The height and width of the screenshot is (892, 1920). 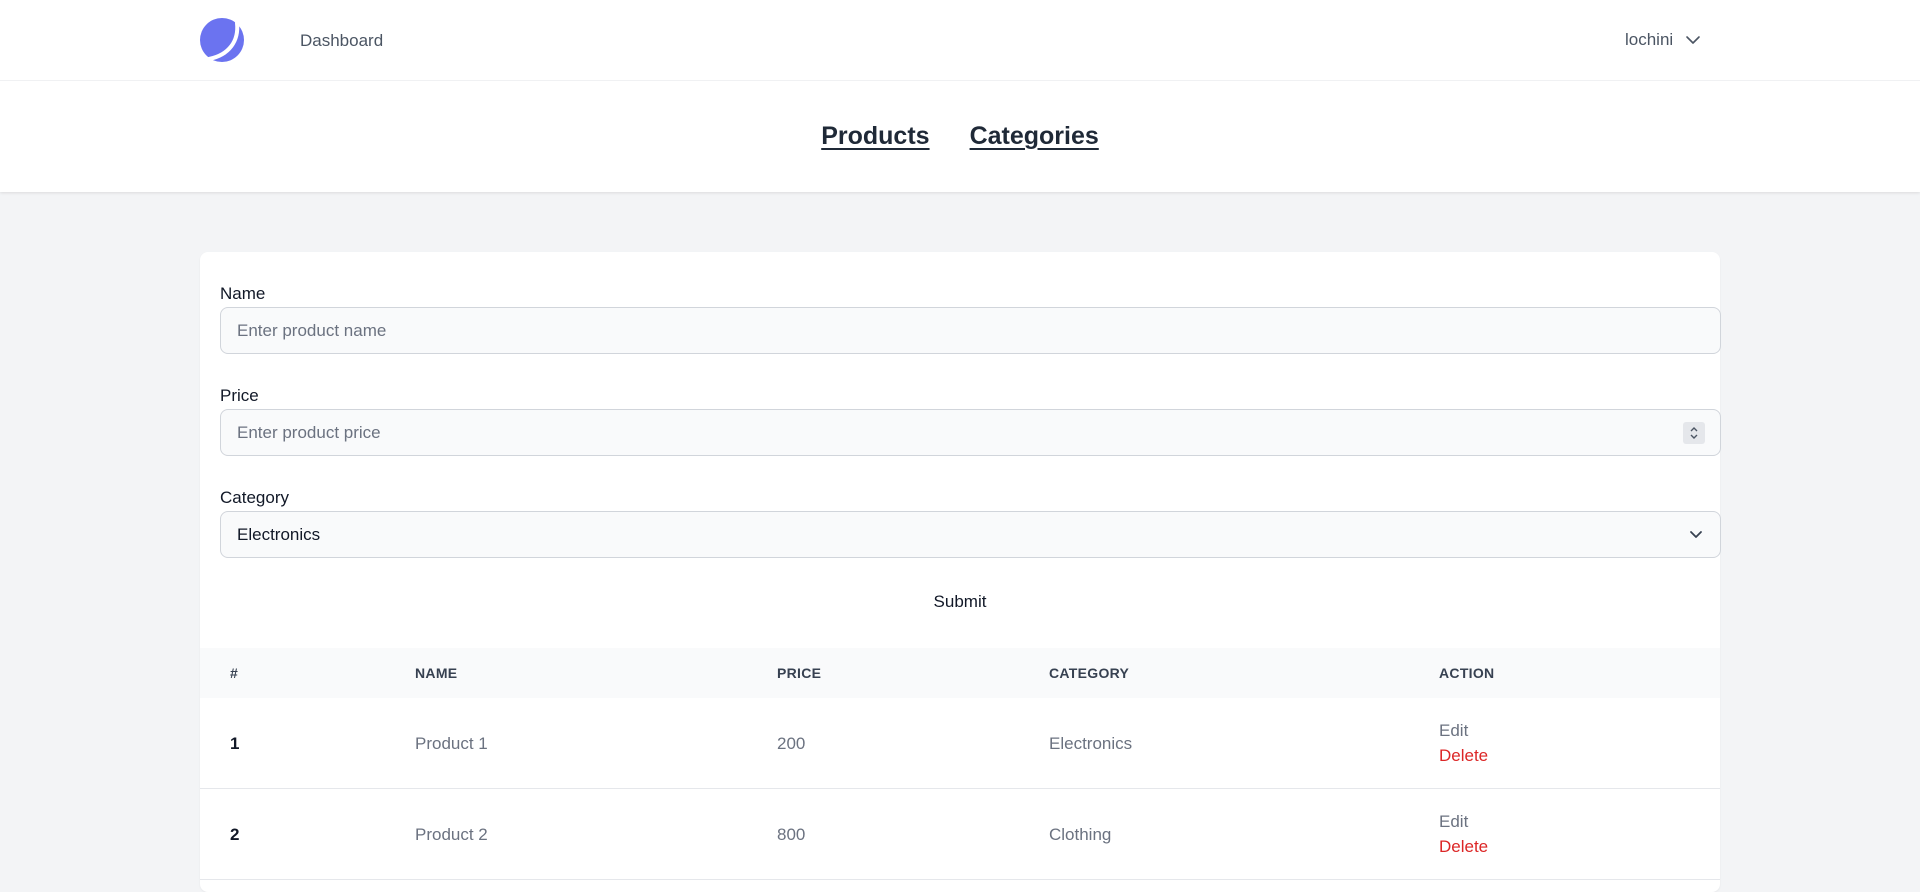 What do you see at coordinates (309, 432) in the screenshot?
I see `price-placeholder: Enter product price` at bounding box center [309, 432].